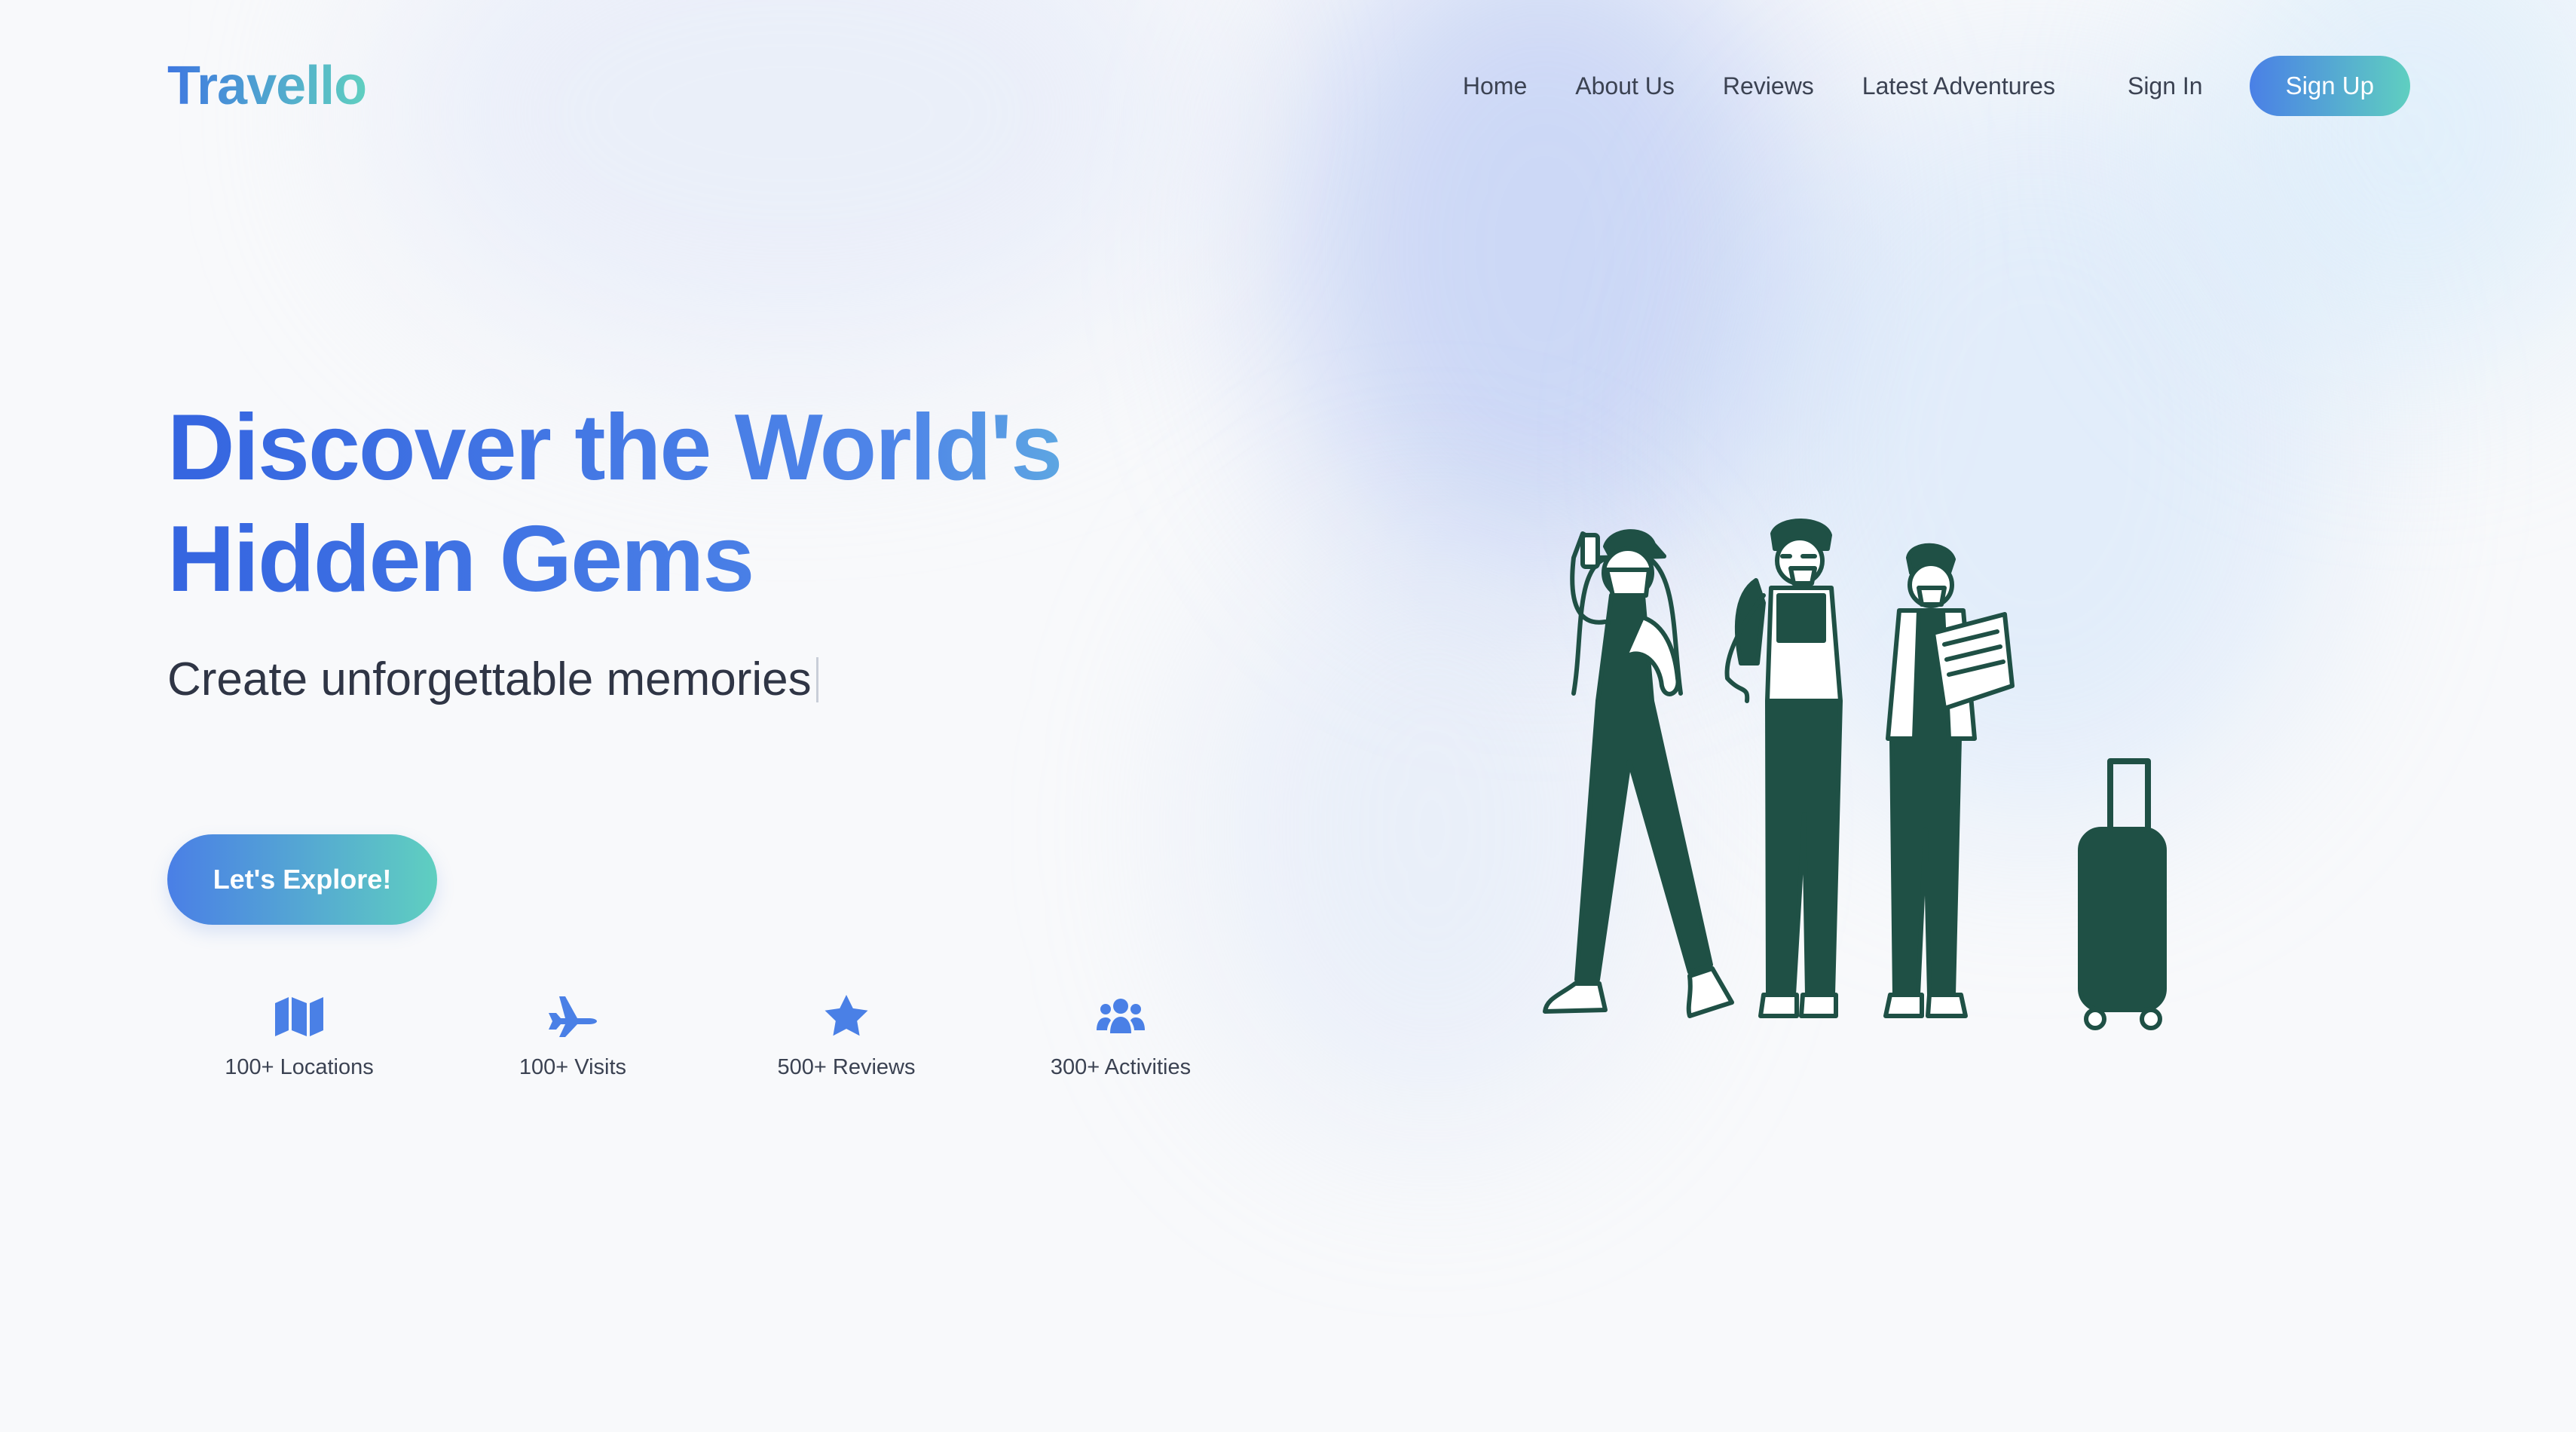 The width and height of the screenshot is (2576, 1432). I want to click on stat-label-locations: 100+ Locations, so click(299, 1067).